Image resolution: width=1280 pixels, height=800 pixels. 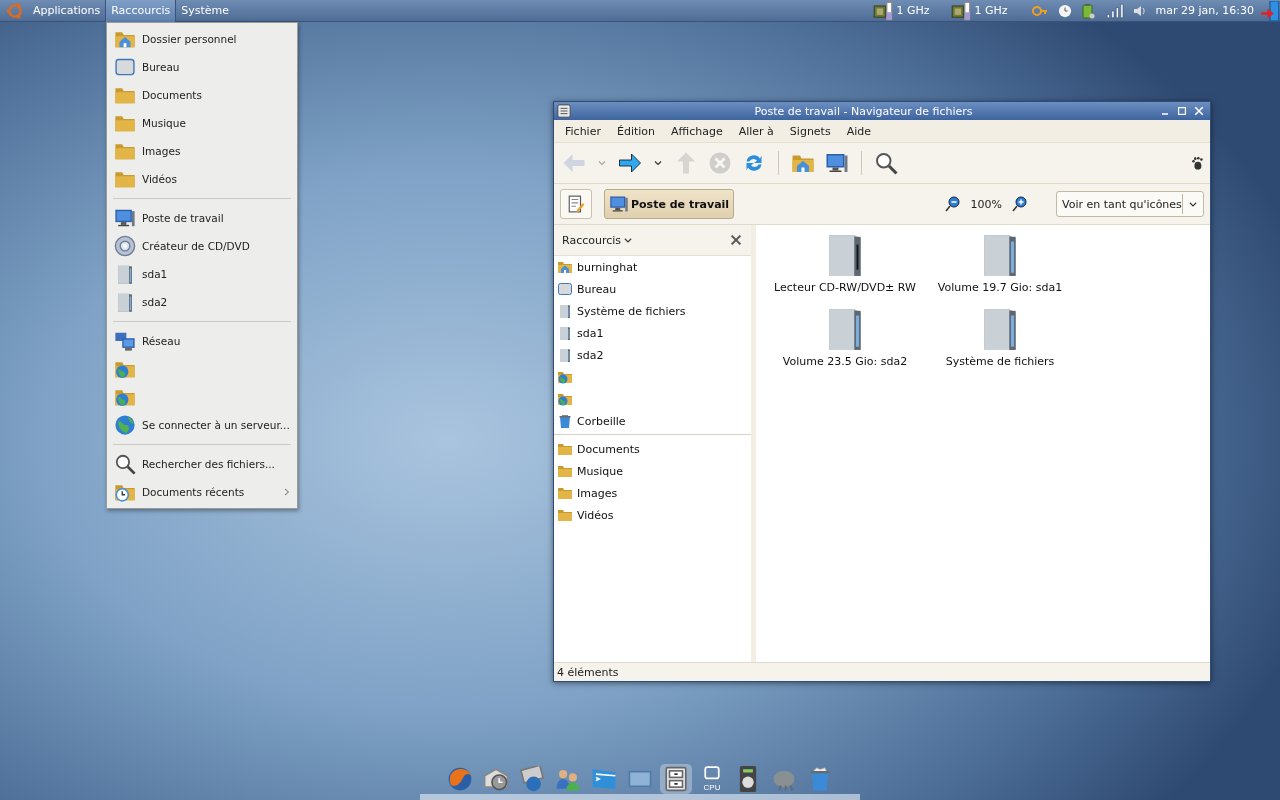 I want to click on file-cabinet-icon, so click(x=676, y=779).